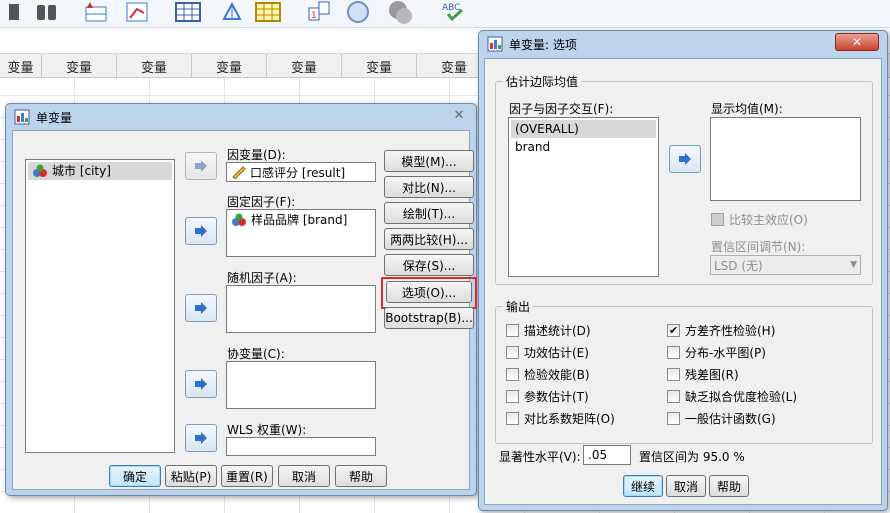 The width and height of the screenshot is (890, 513). Describe the element at coordinates (201, 231) in the screenshot. I see `move-to-fixed-factor-button` at that location.